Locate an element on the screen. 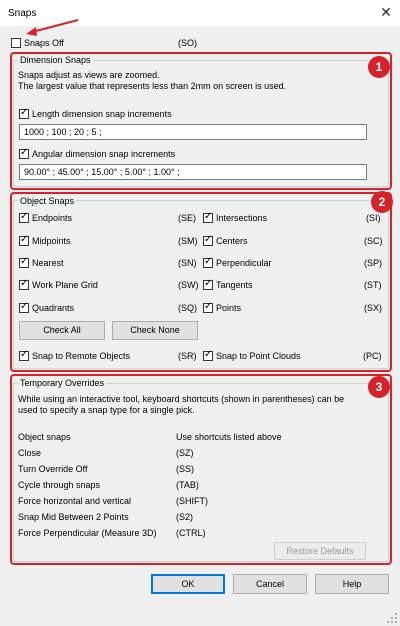  object-snaps-legend: Object Snaps is located at coordinates (47, 201).